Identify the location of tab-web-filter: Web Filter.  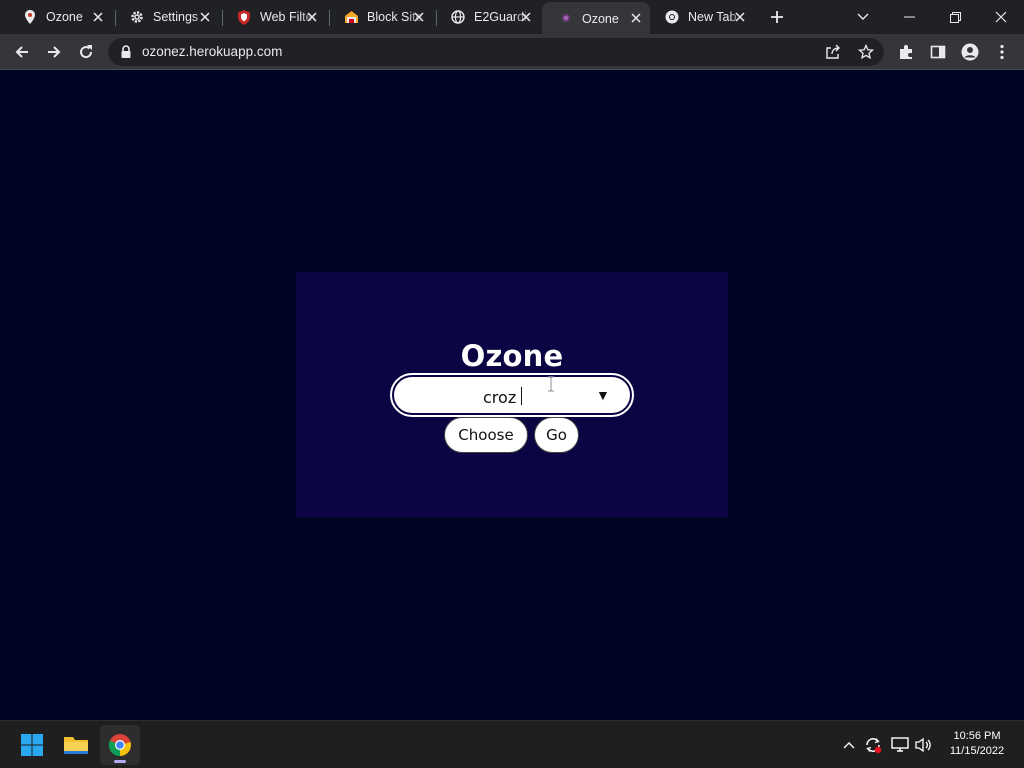
(273, 17).